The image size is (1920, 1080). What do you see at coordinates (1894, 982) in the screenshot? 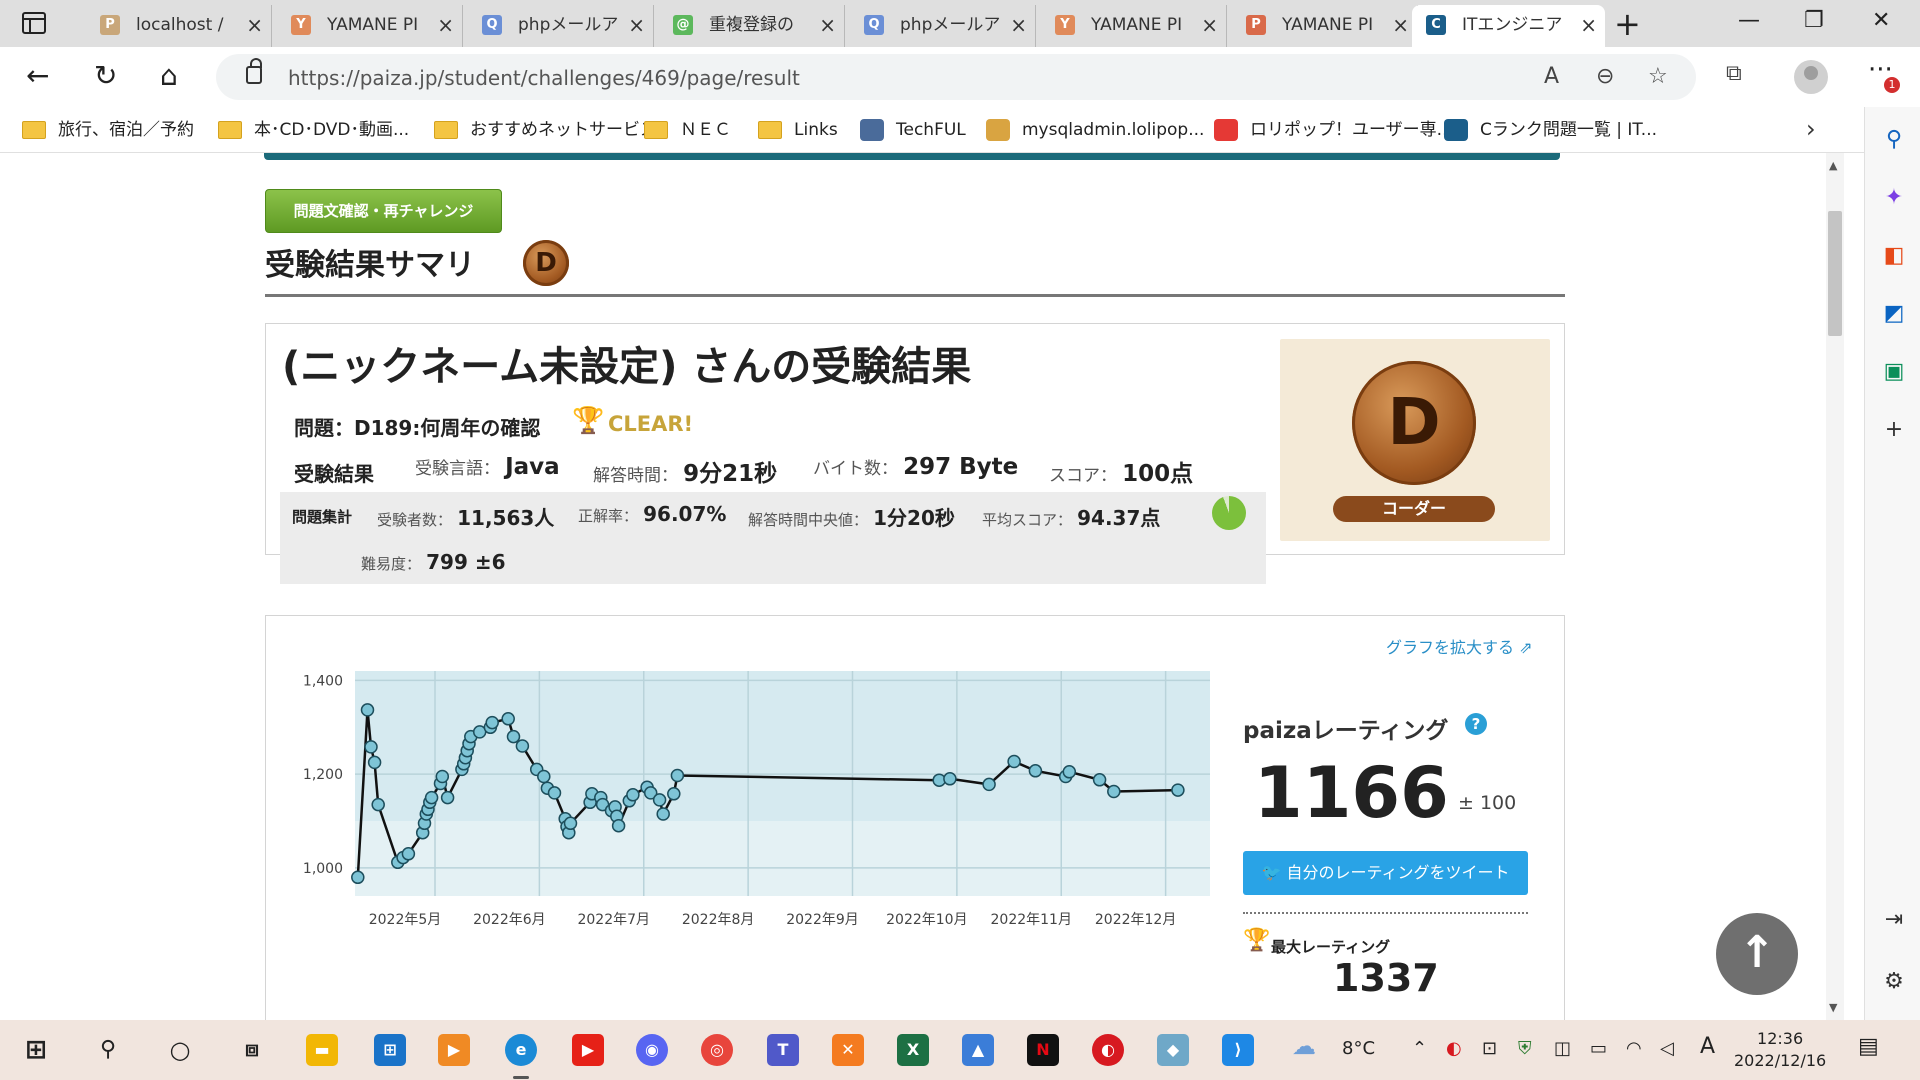
I see `settings-gear-icon: ⚙` at bounding box center [1894, 982].